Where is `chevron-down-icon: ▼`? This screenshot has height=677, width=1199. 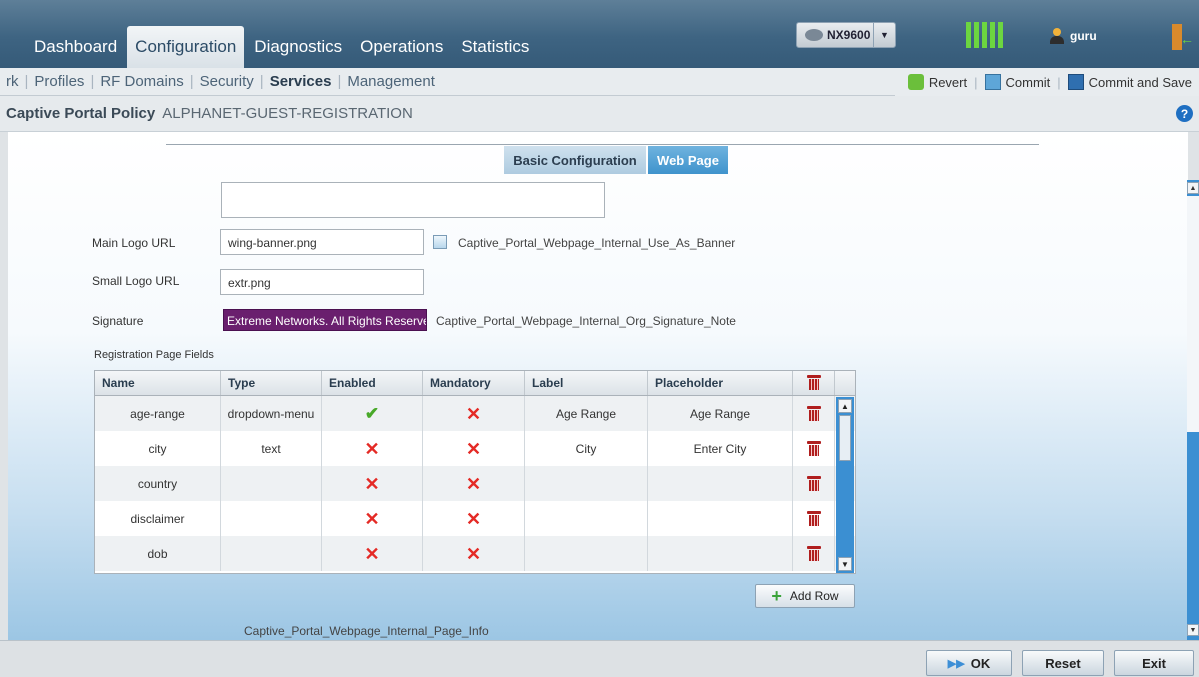 chevron-down-icon: ▼ is located at coordinates (884, 35).